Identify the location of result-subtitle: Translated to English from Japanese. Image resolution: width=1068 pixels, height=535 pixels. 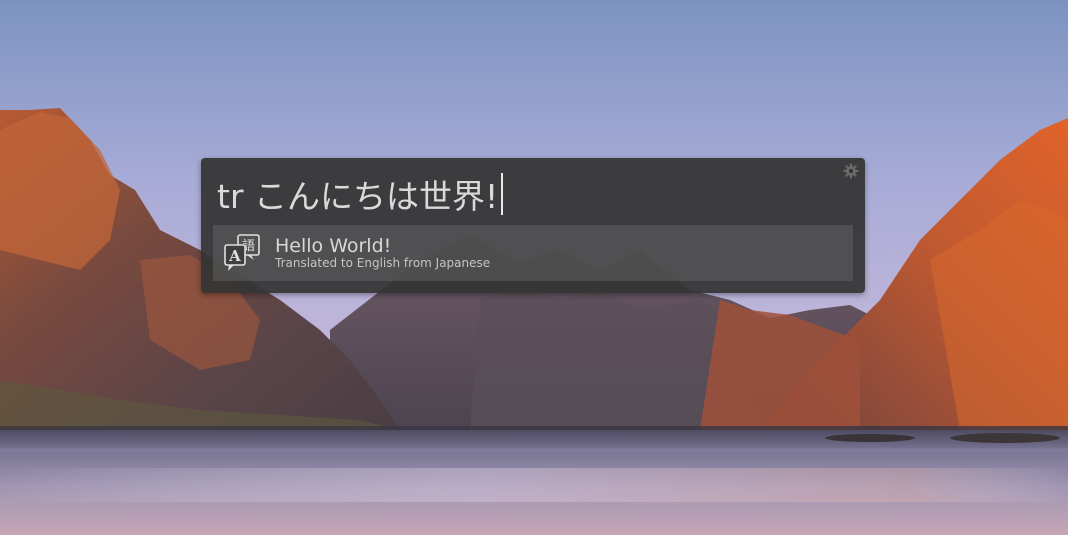
(383, 263).